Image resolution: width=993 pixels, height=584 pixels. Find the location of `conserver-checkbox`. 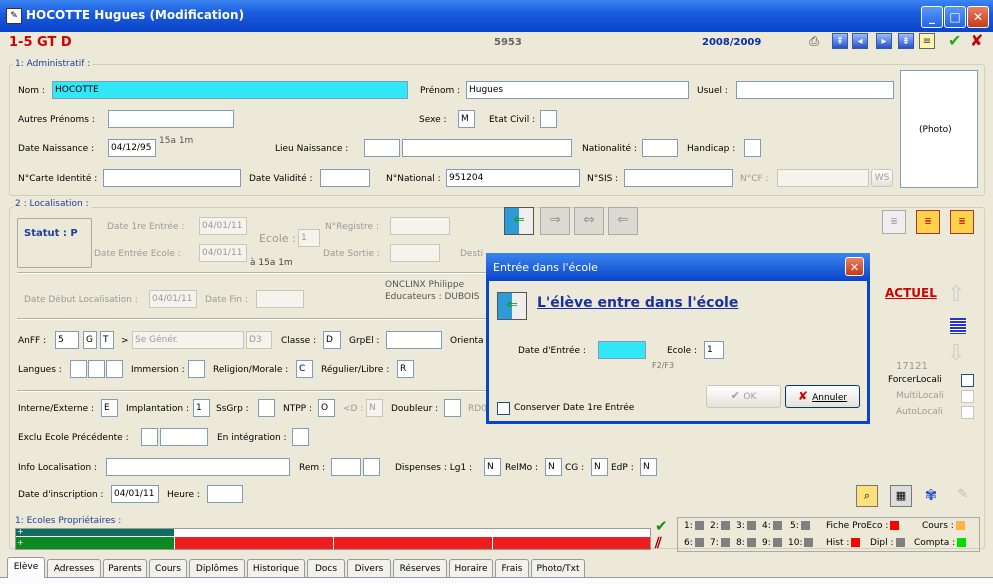

conserver-checkbox is located at coordinates (503, 408).